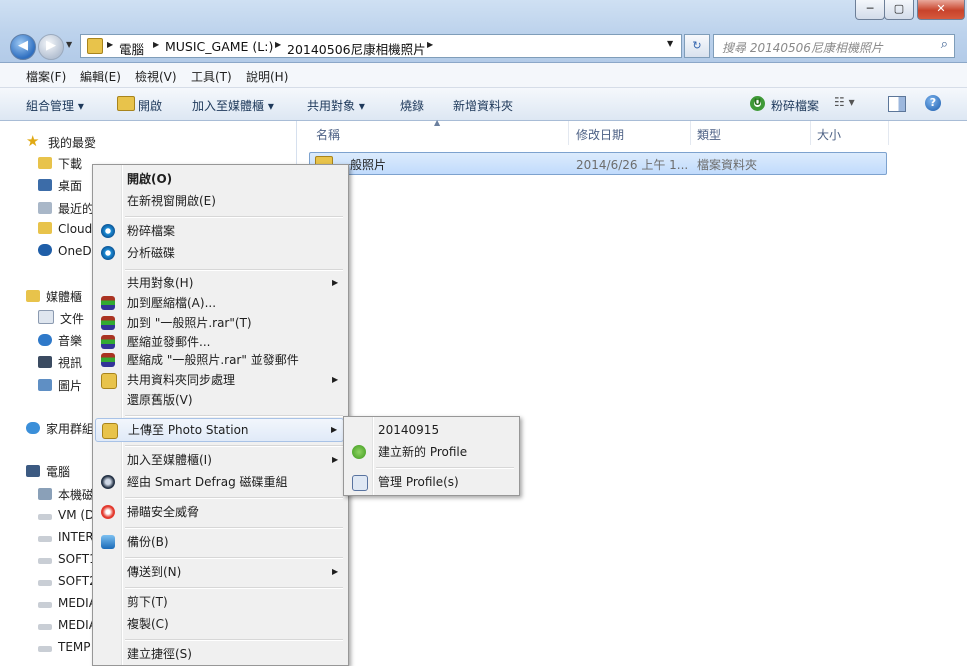 Image resolution: width=967 pixels, height=666 pixels. I want to click on star-icon: ★, so click(33, 141).